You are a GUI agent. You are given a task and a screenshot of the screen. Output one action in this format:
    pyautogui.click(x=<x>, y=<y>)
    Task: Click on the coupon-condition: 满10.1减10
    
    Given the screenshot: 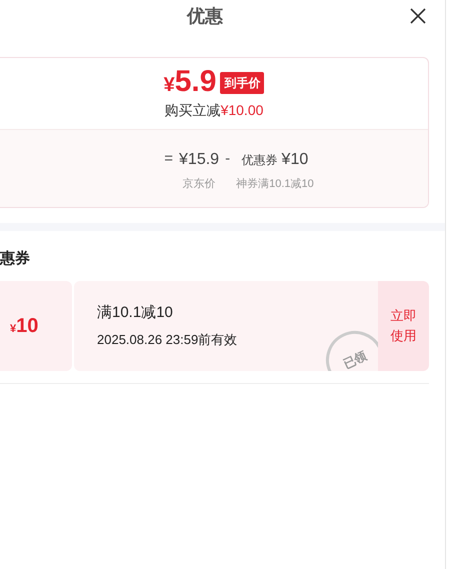 What is the action you would take?
    pyautogui.click(x=135, y=312)
    